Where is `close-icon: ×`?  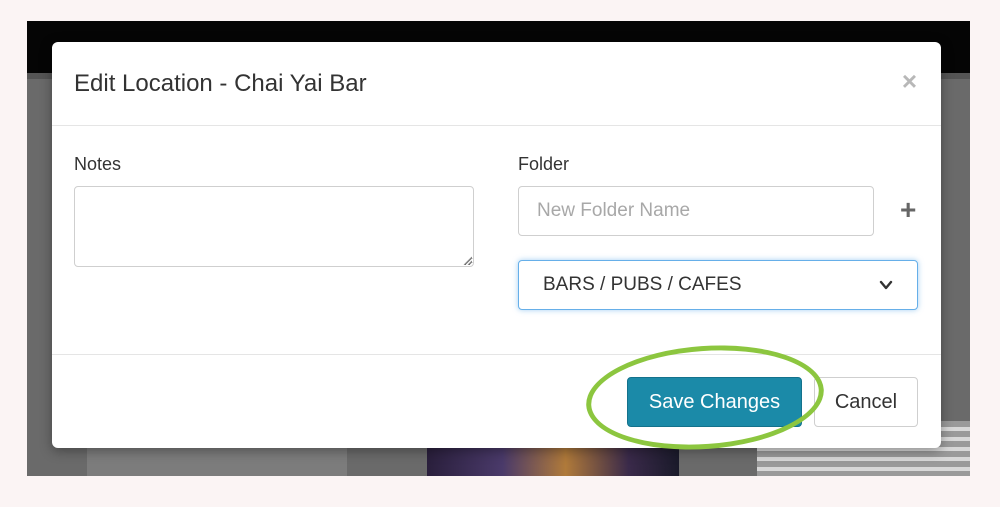
close-icon: × is located at coordinates (909, 81).